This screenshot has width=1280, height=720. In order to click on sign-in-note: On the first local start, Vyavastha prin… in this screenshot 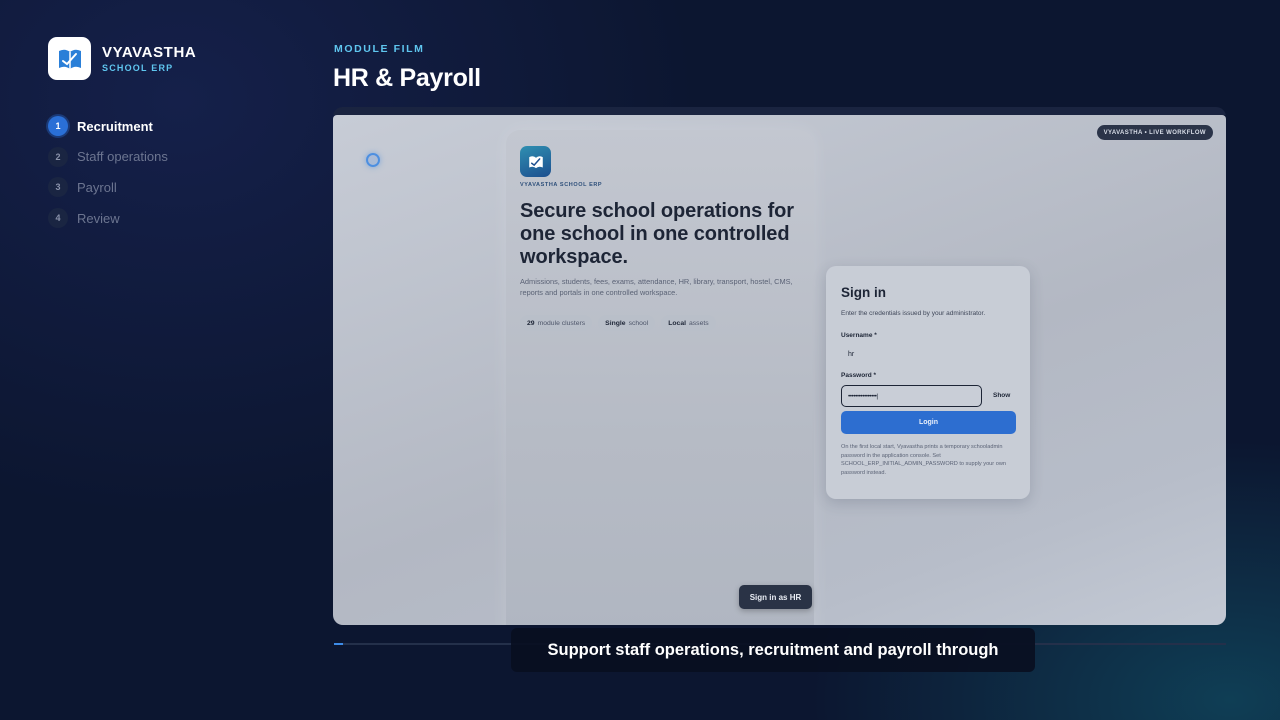, I will do `click(923, 460)`.